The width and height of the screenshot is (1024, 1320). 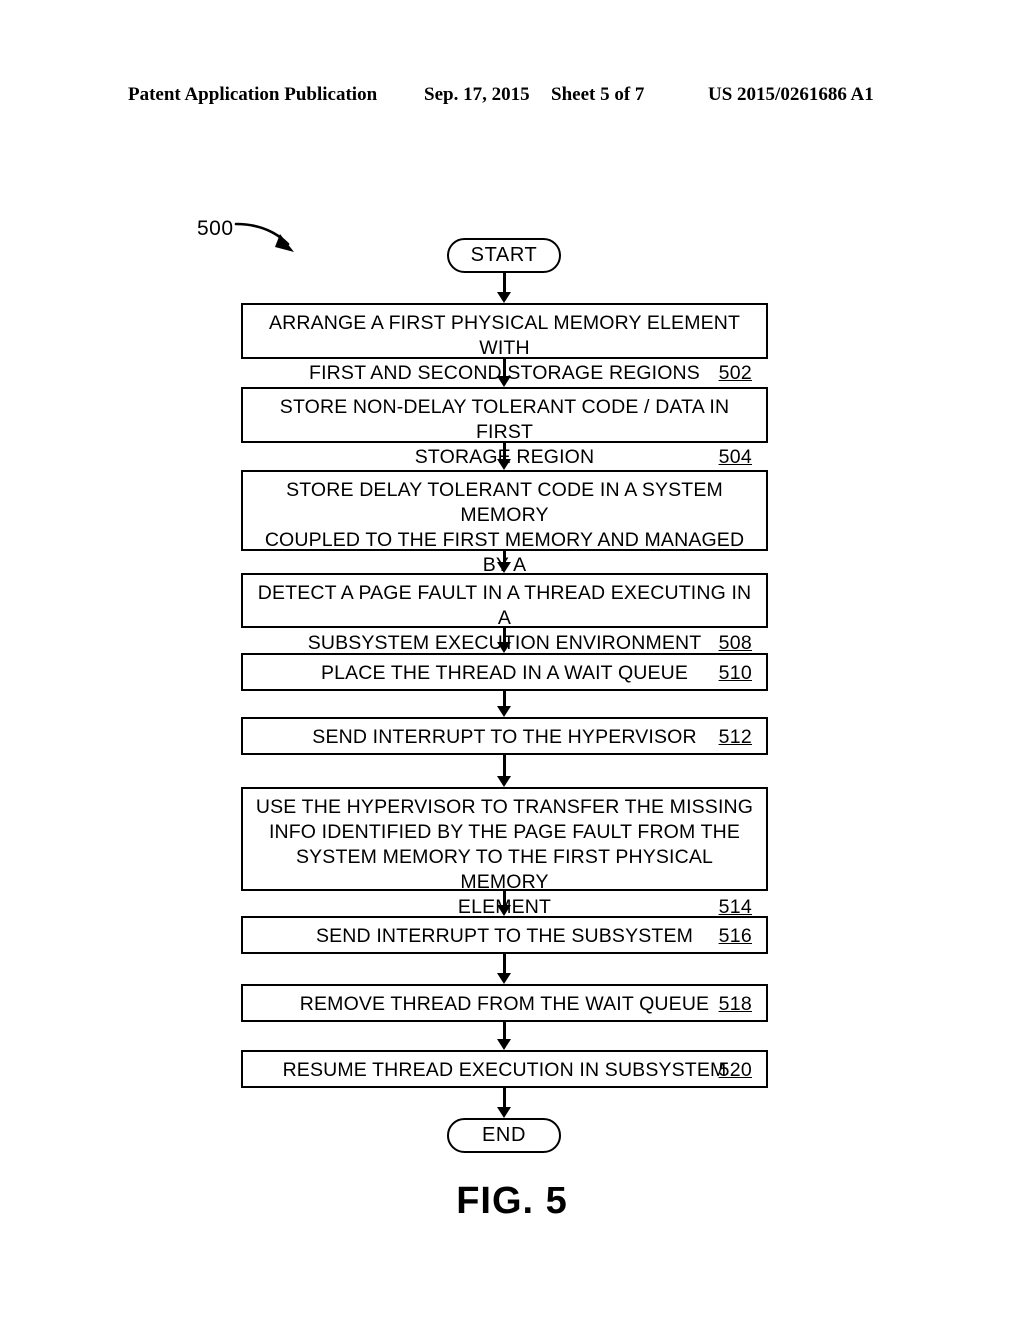 What do you see at coordinates (735, 936) in the screenshot?
I see `process-step-number: 516` at bounding box center [735, 936].